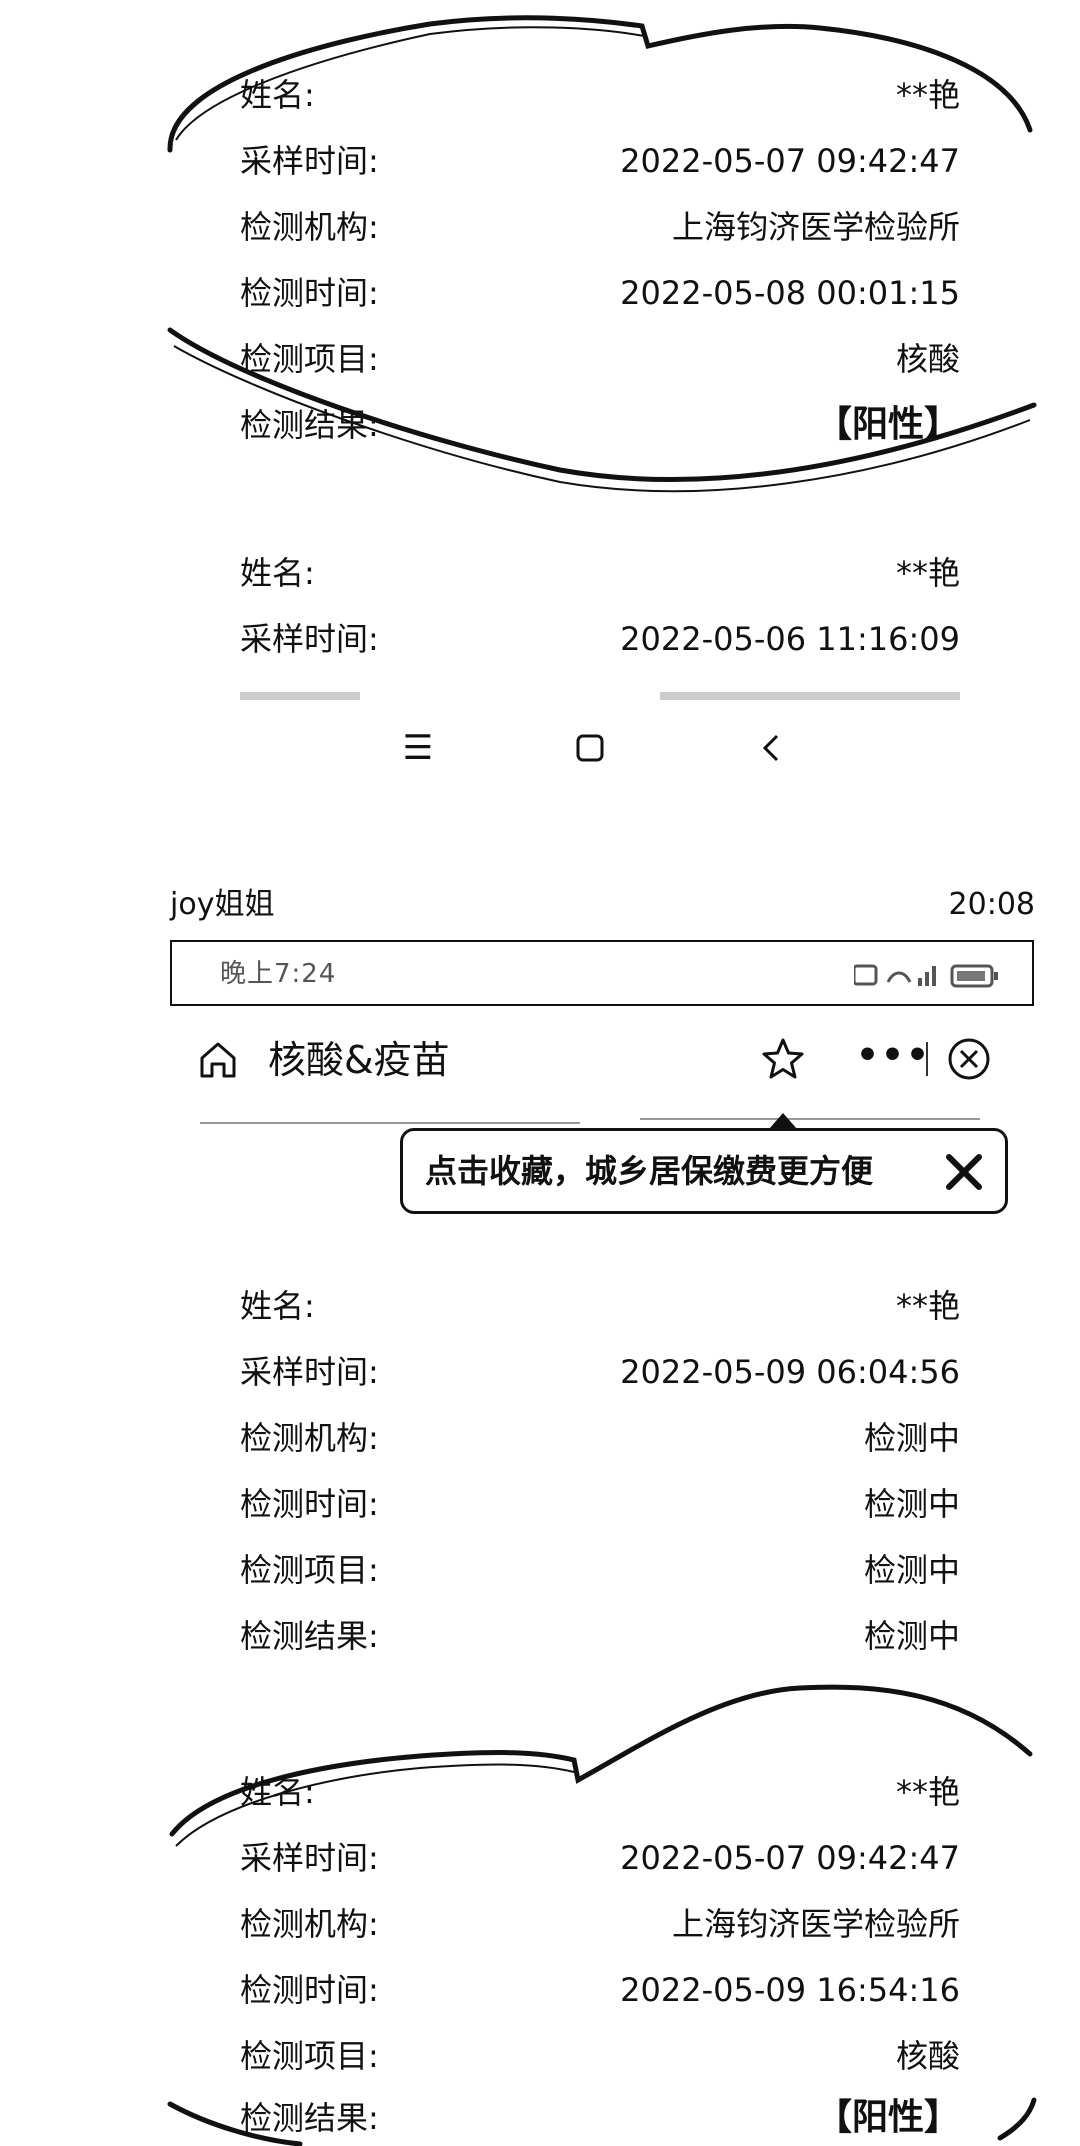  Describe the element at coordinates (899, 977) in the screenshot. I see `wifi-icon` at that location.